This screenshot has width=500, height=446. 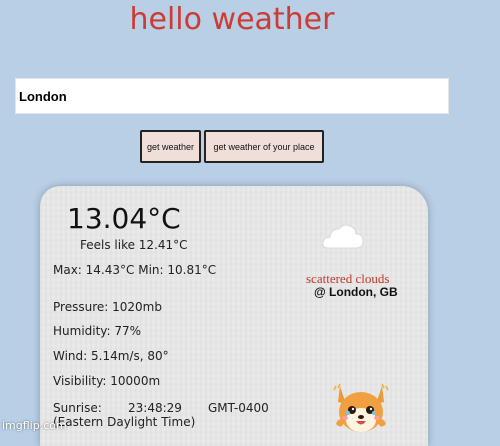 What do you see at coordinates (111, 356) in the screenshot?
I see `wind: Wind: 5.14m/s, 80°` at bounding box center [111, 356].